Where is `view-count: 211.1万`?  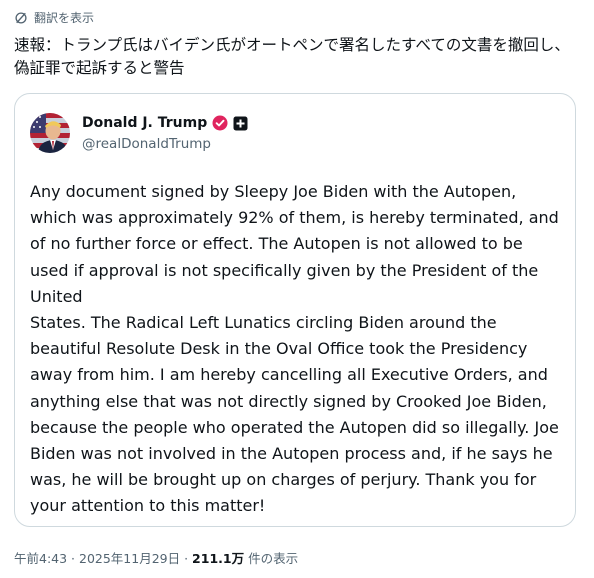 view-count: 211.1万 is located at coordinates (218, 558).